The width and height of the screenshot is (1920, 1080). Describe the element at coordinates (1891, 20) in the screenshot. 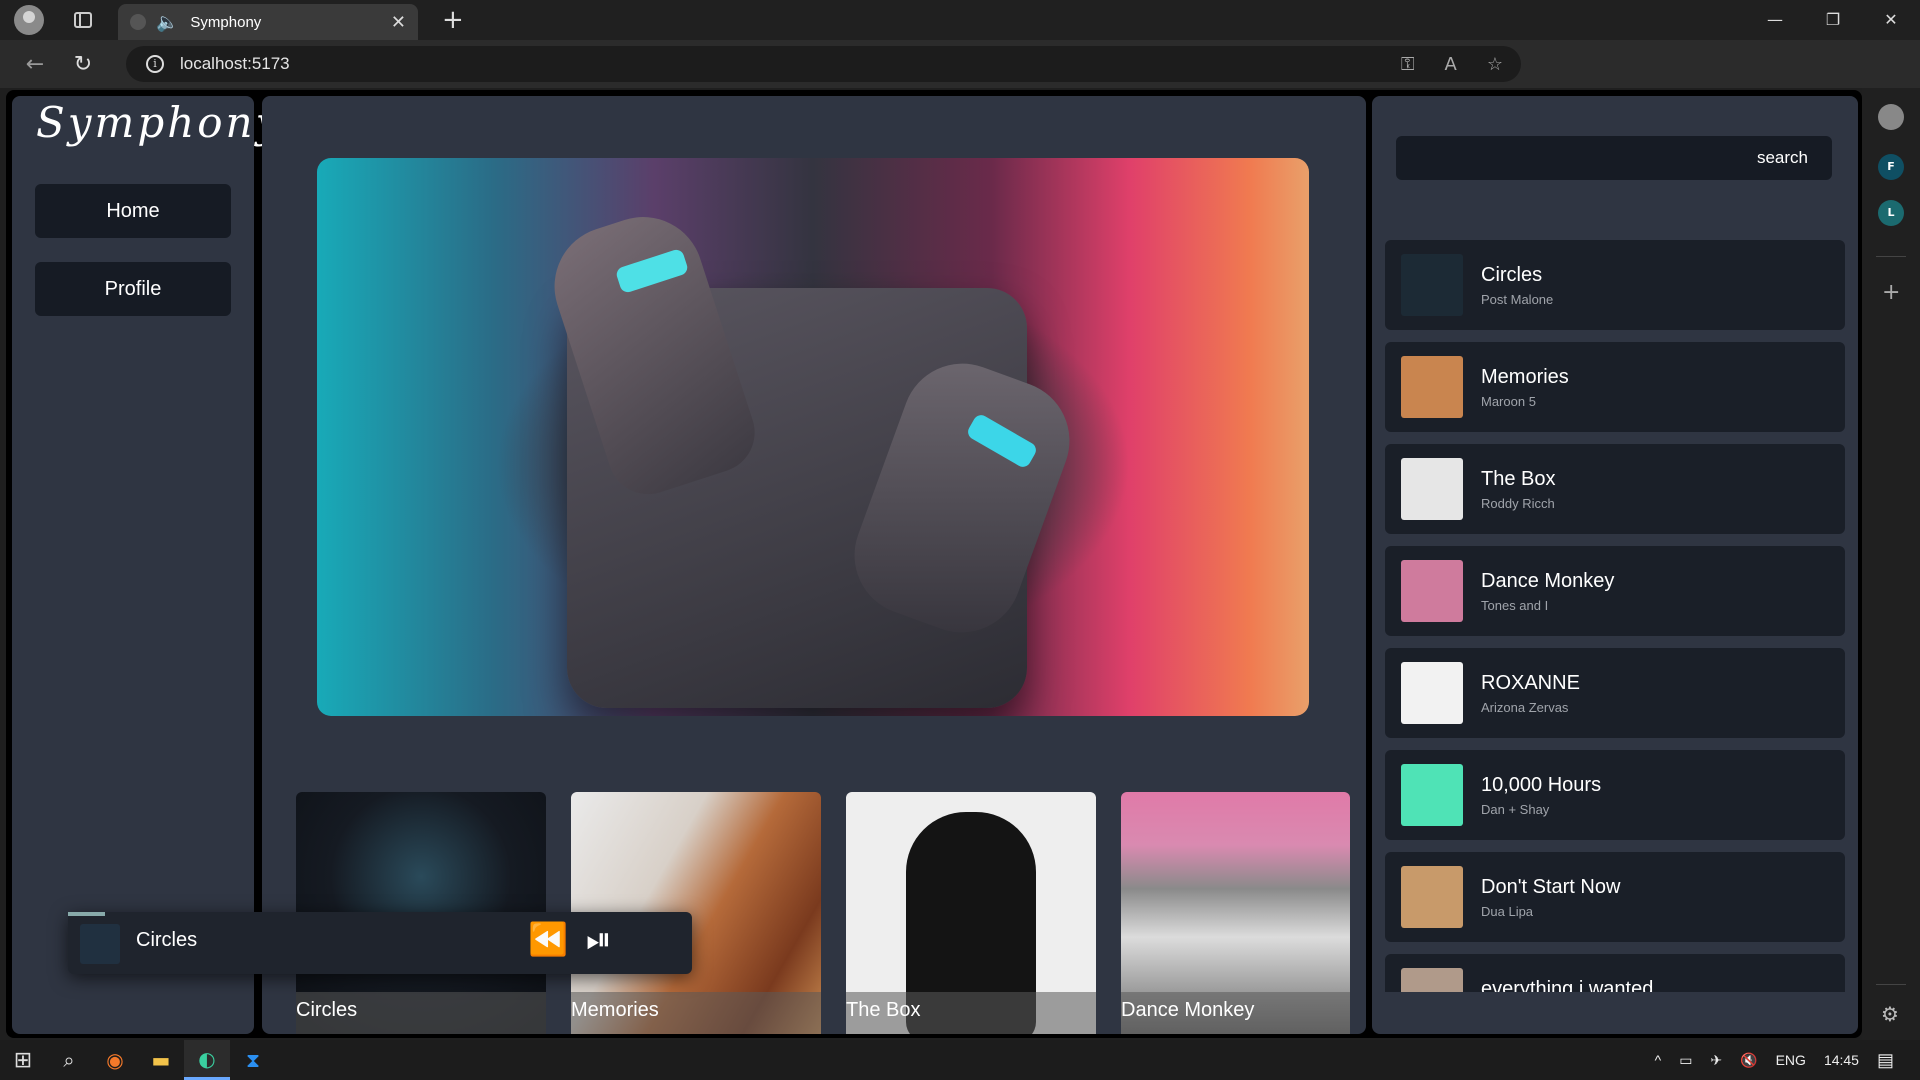

I see `close-window-button: ✕` at that location.